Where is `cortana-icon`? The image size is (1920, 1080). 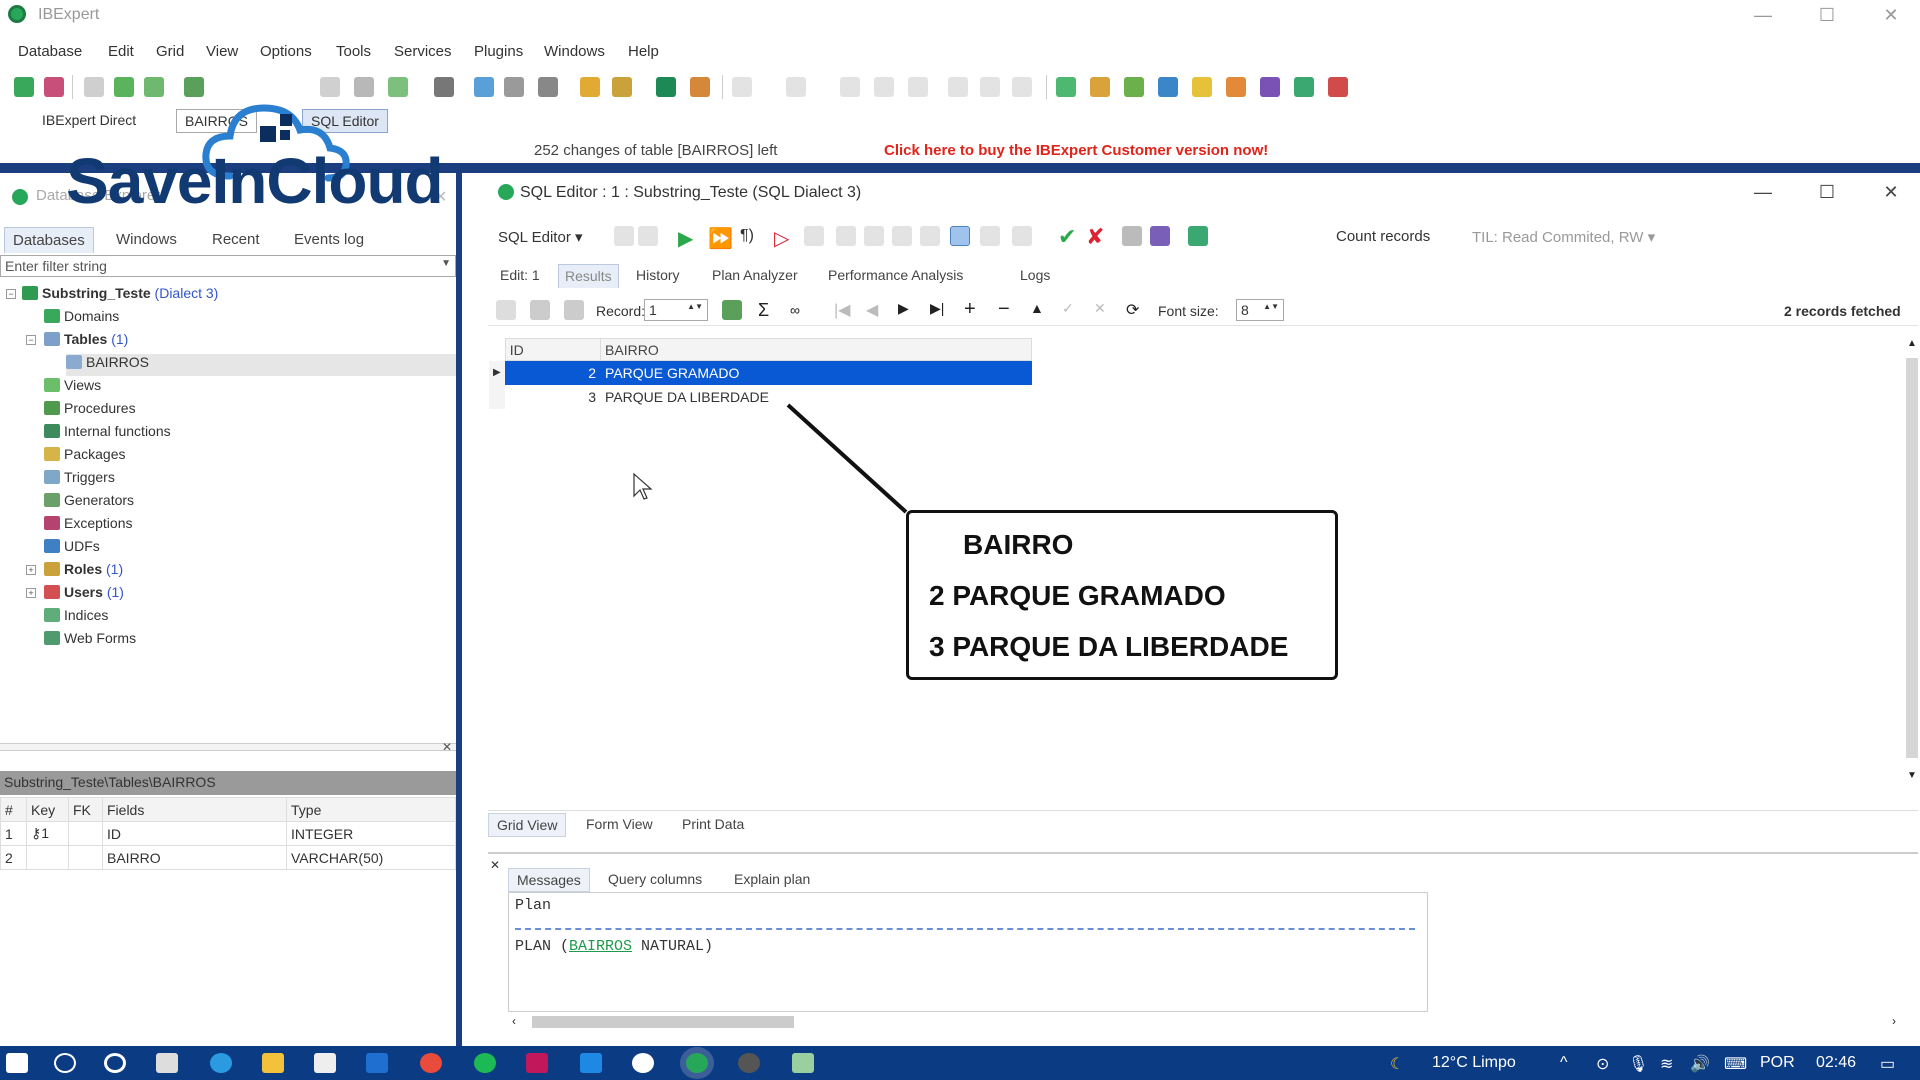 cortana-icon is located at coordinates (115, 1063).